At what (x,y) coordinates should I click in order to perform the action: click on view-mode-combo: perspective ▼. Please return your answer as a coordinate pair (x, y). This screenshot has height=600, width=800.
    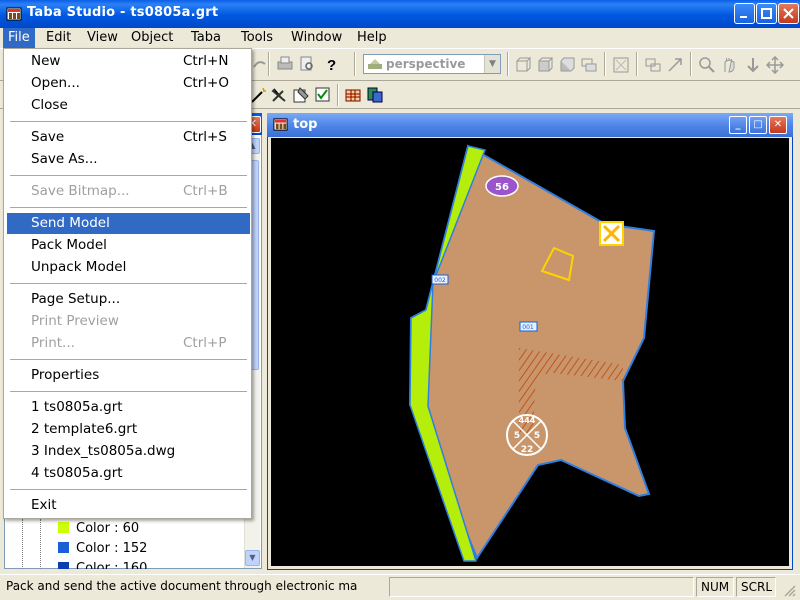
    Looking at the image, I should click on (432, 64).